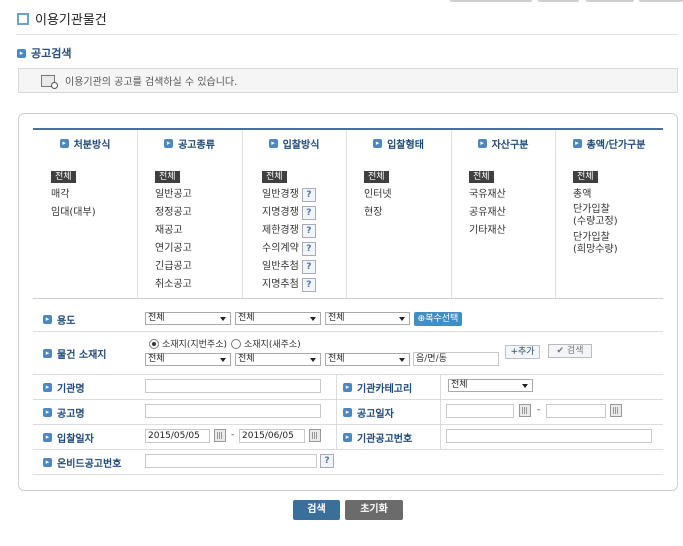 Image resolution: width=683 pixels, height=546 pixels. I want to click on section-title-text: 공고검색, so click(51, 53).